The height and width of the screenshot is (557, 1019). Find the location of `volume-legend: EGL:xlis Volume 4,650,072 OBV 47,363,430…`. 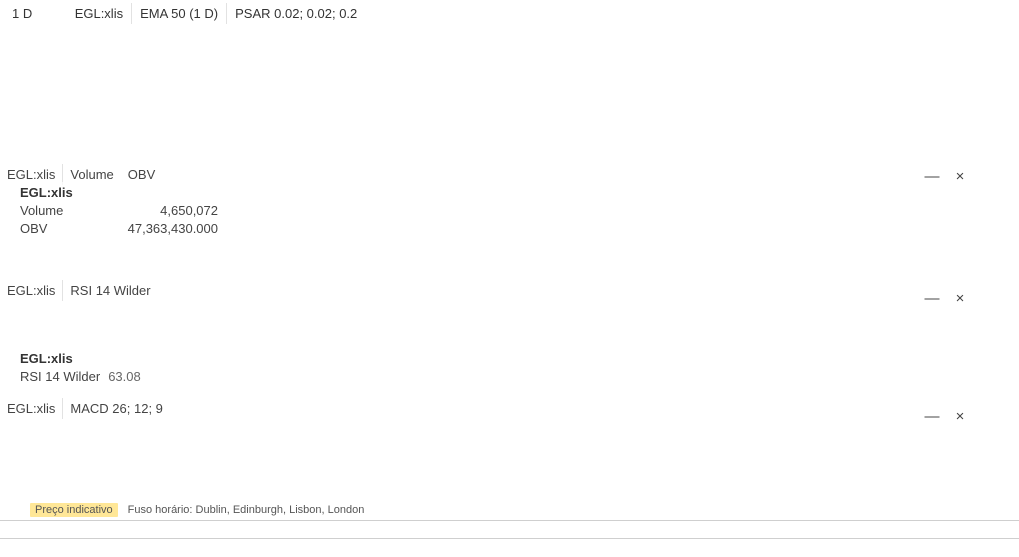

volume-legend: EGL:xlis Volume 4,650,072 OBV 47,363,430… is located at coordinates (119, 211).